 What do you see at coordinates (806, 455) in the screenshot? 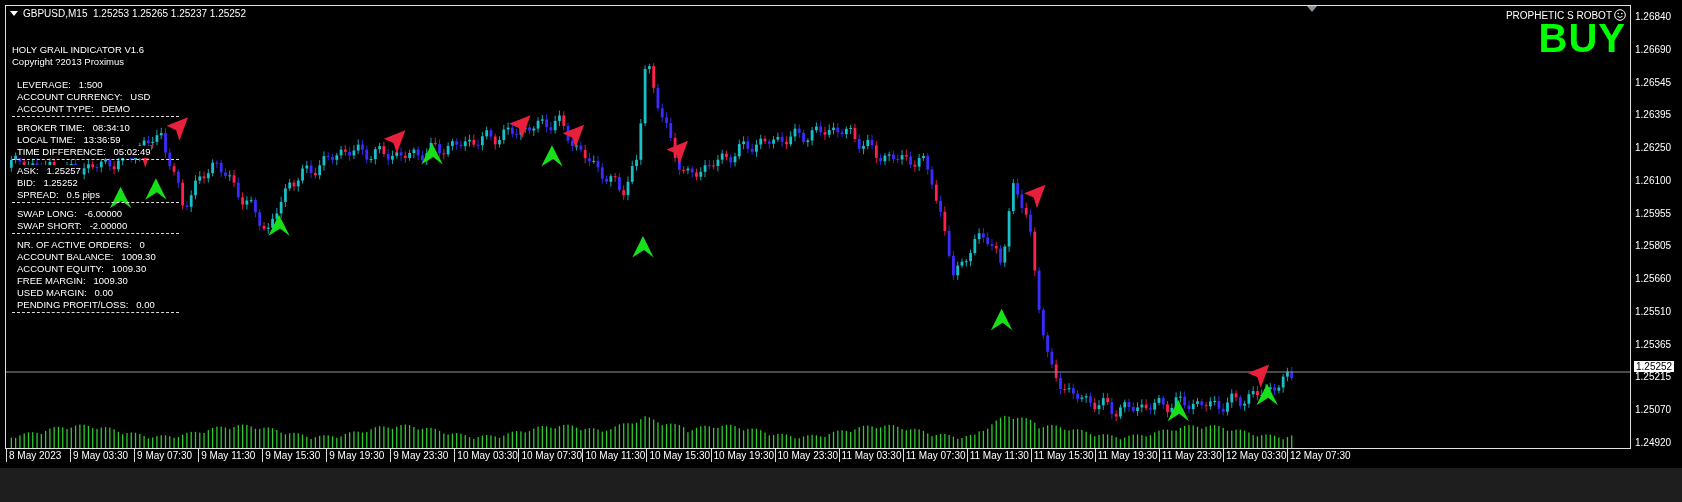
I see `time-label: 10 May 23:30` at bounding box center [806, 455].